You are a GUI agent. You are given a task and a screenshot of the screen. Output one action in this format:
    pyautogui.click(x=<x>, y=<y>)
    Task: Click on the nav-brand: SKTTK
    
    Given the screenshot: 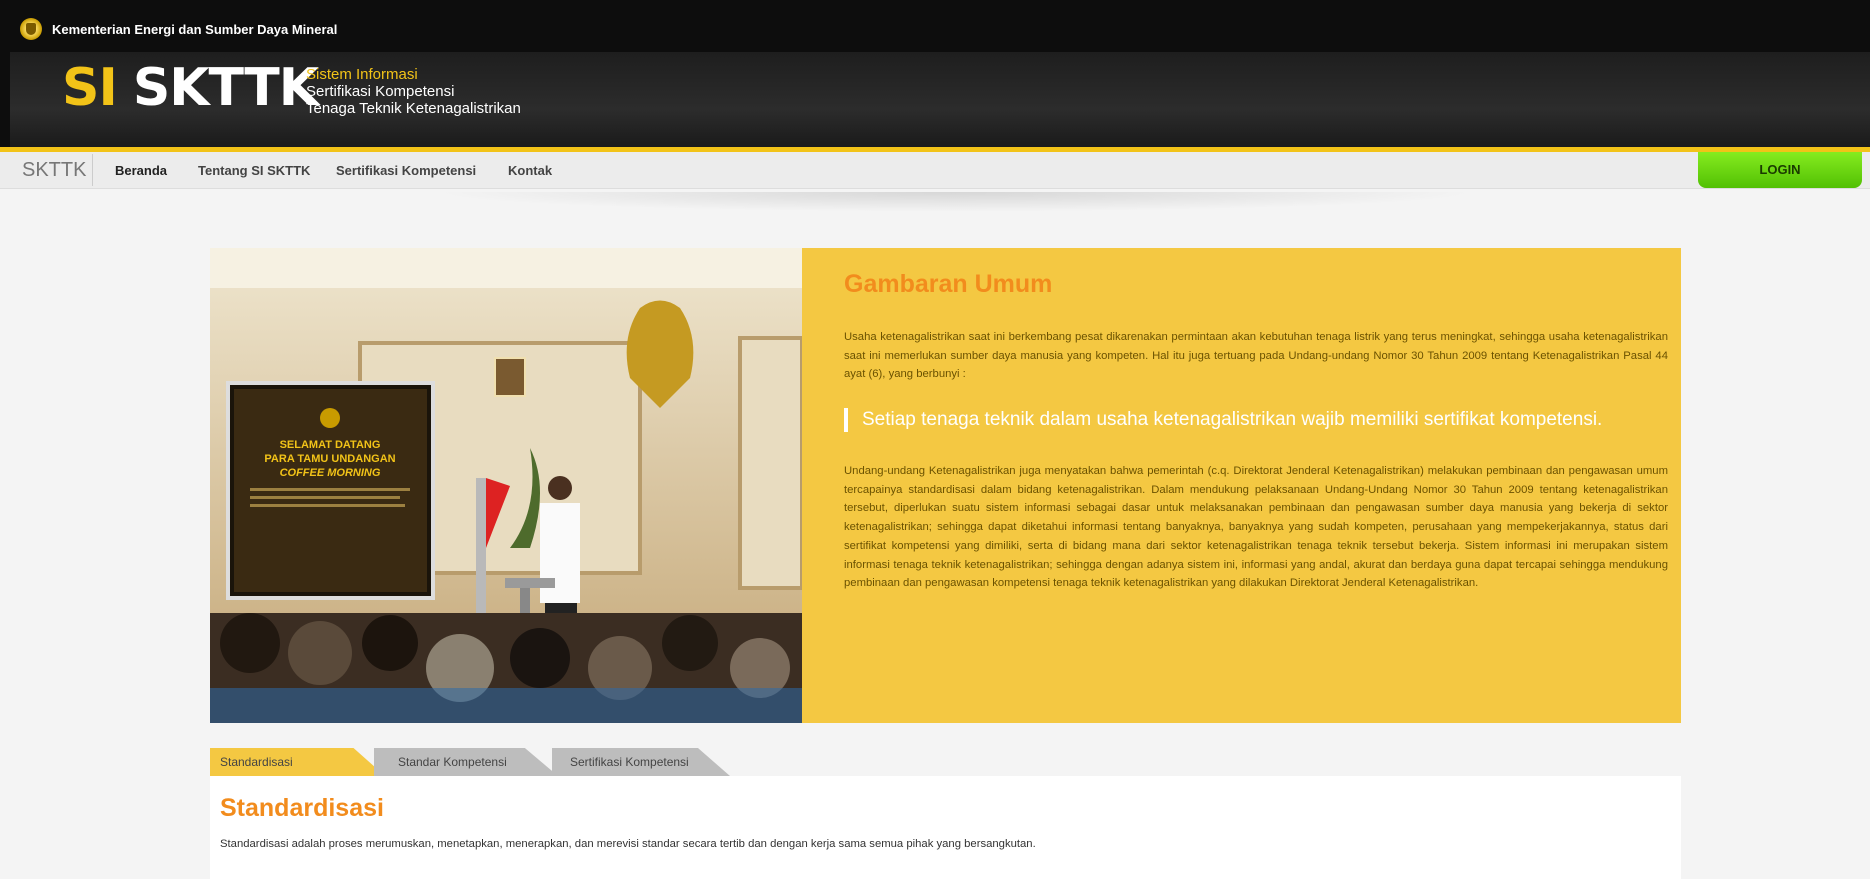 What is the action you would take?
    pyautogui.click(x=54, y=170)
    